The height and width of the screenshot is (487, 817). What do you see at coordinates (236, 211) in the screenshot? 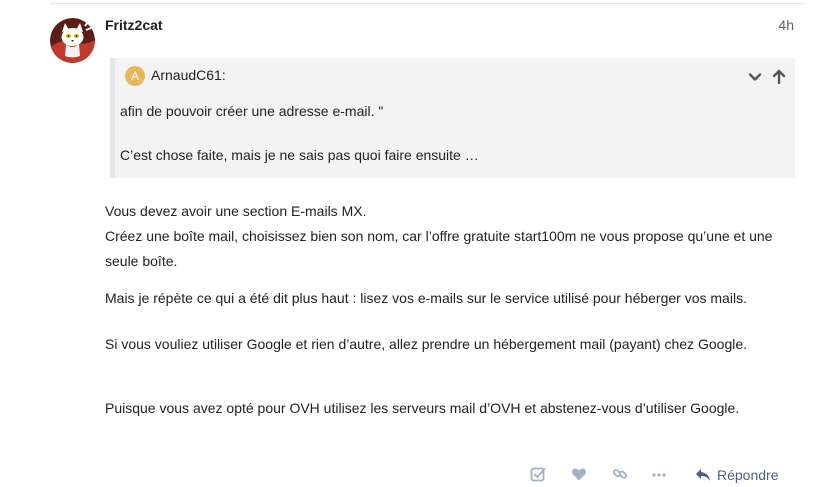
I see `body-paragraph-1a: Vous devez avoir une section E-mails MX.` at bounding box center [236, 211].